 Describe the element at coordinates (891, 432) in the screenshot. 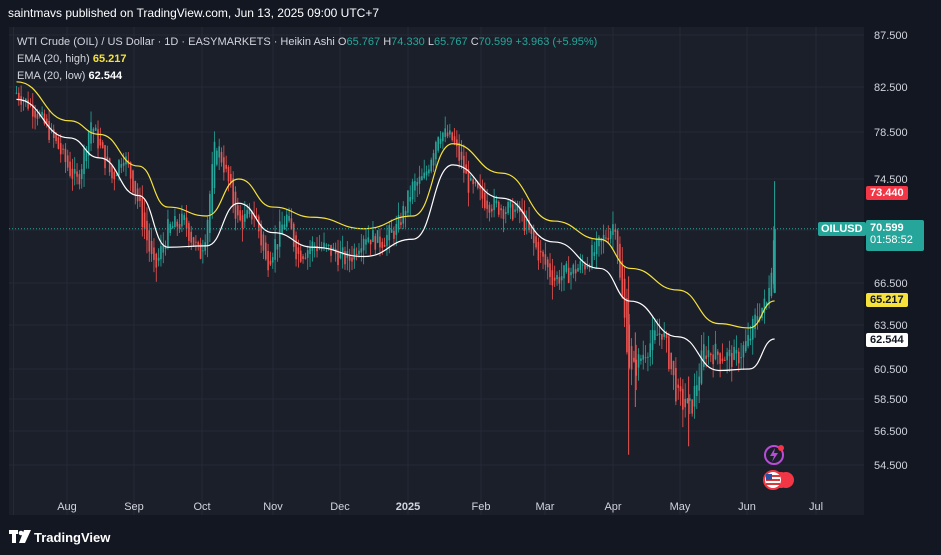

I see `y-tick-label: 56.500` at that location.